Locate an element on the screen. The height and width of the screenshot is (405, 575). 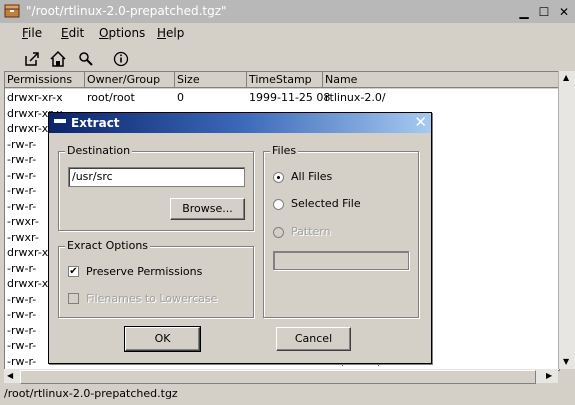
extract-icon is located at coordinates (32, 59).